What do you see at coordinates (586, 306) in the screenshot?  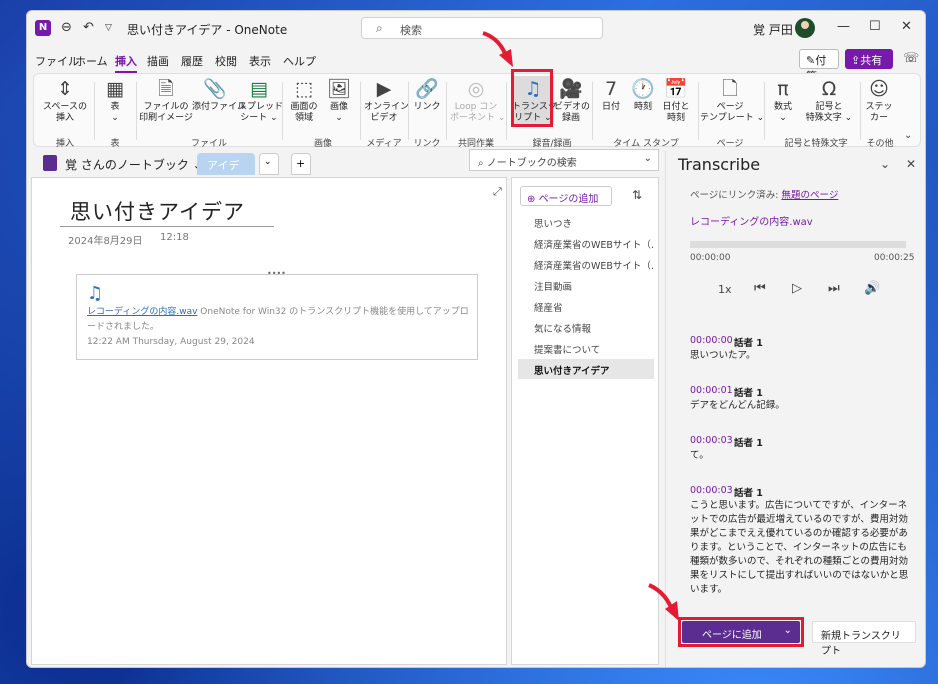 I see `list-item: 経産省` at bounding box center [586, 306].